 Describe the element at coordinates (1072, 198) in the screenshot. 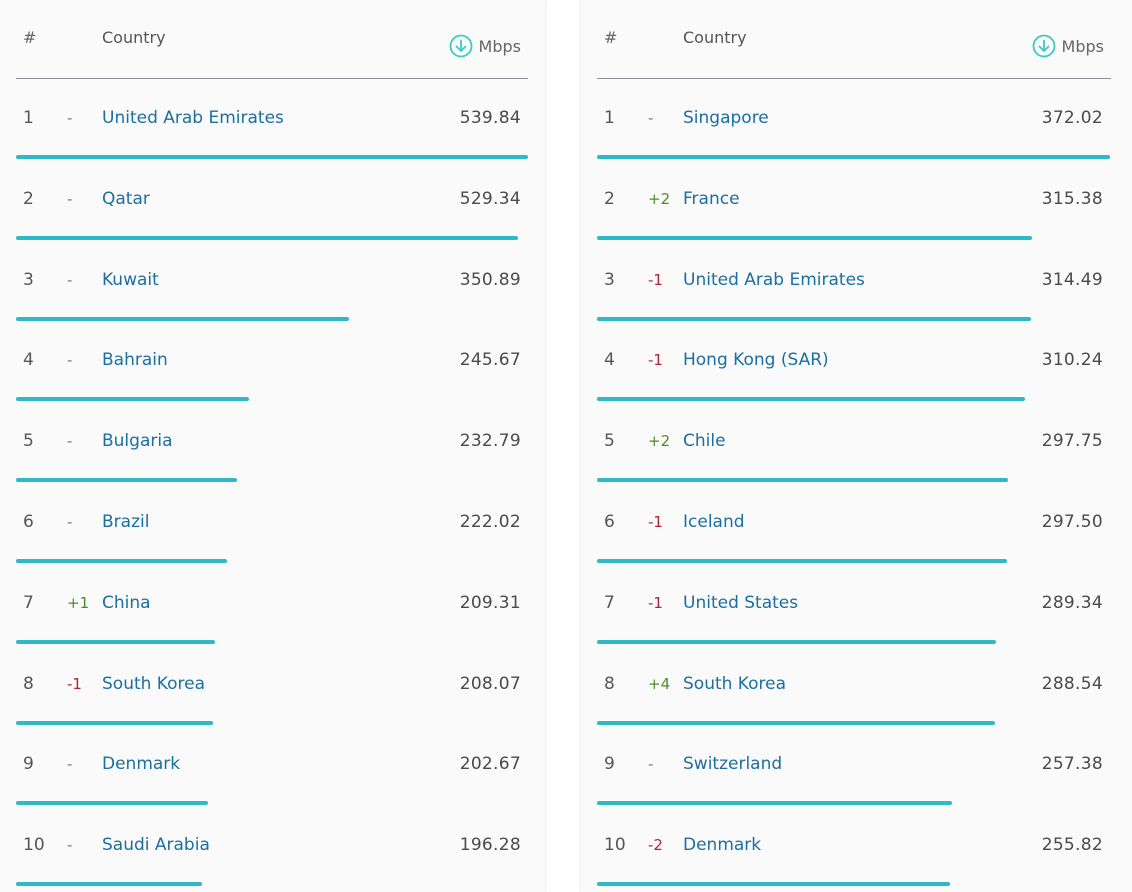

I see `speed-value: 315.38` at that location.